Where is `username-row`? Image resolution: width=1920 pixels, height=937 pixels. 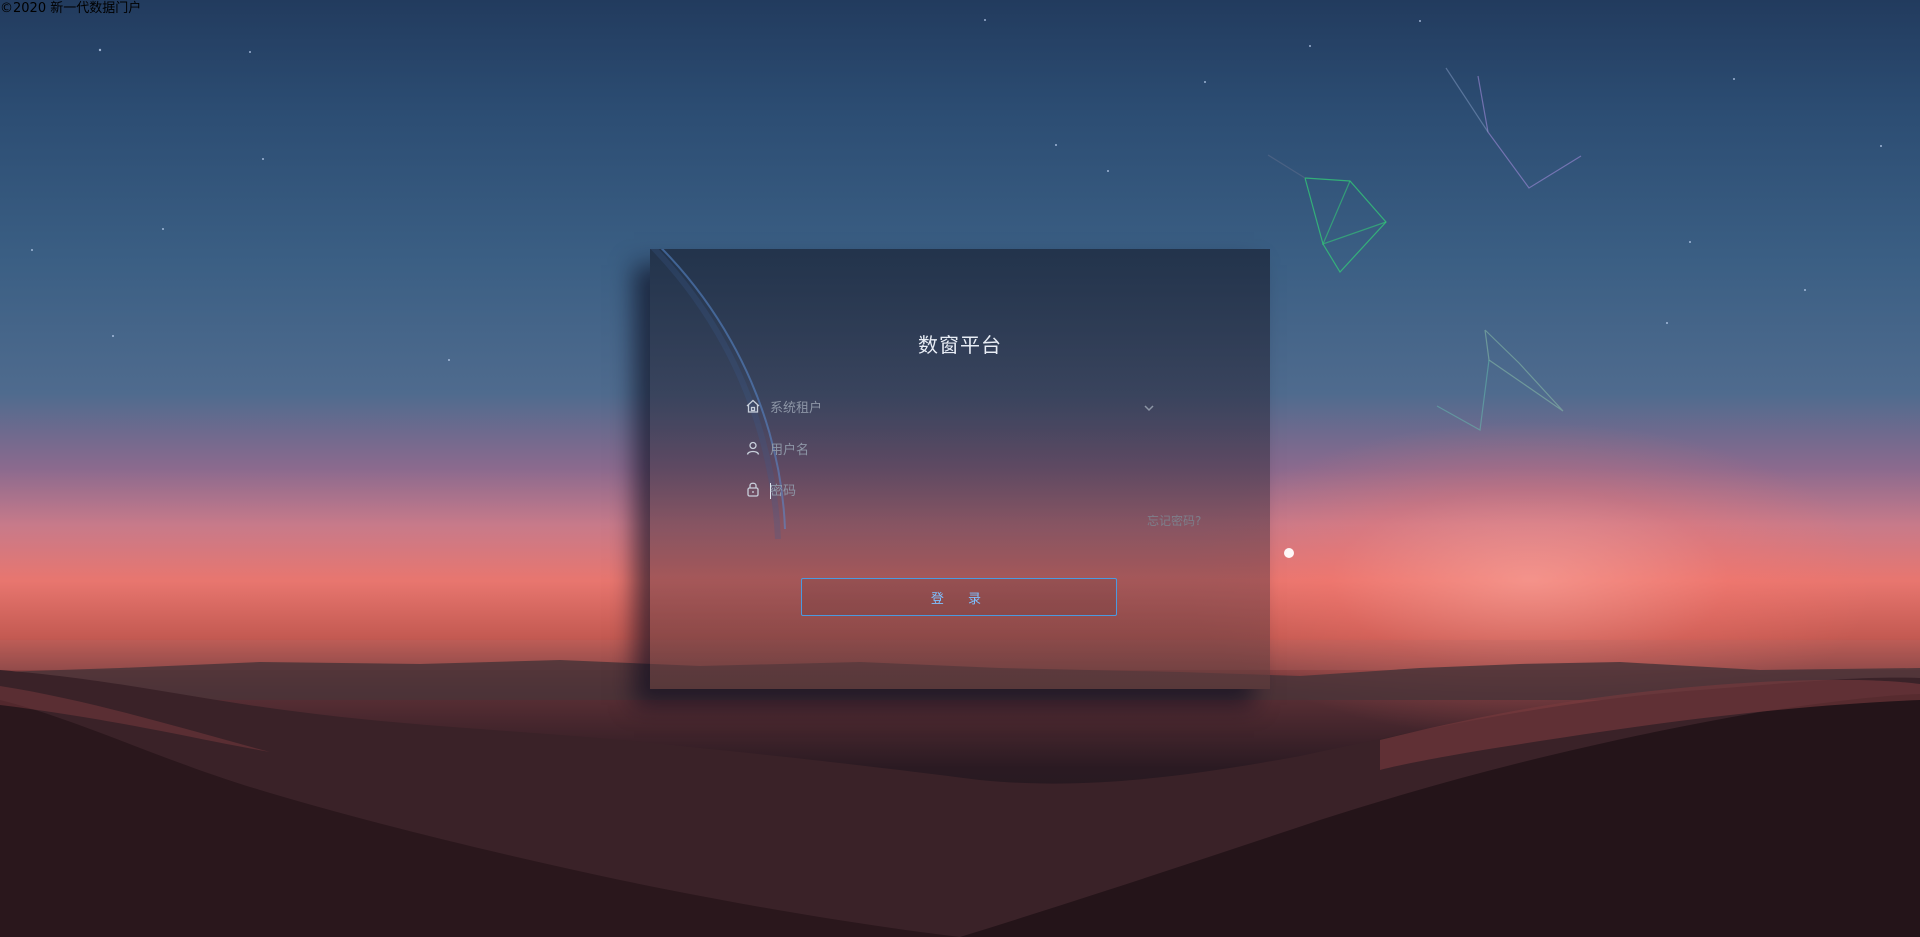
username-row is located at coordinates (950, 450).